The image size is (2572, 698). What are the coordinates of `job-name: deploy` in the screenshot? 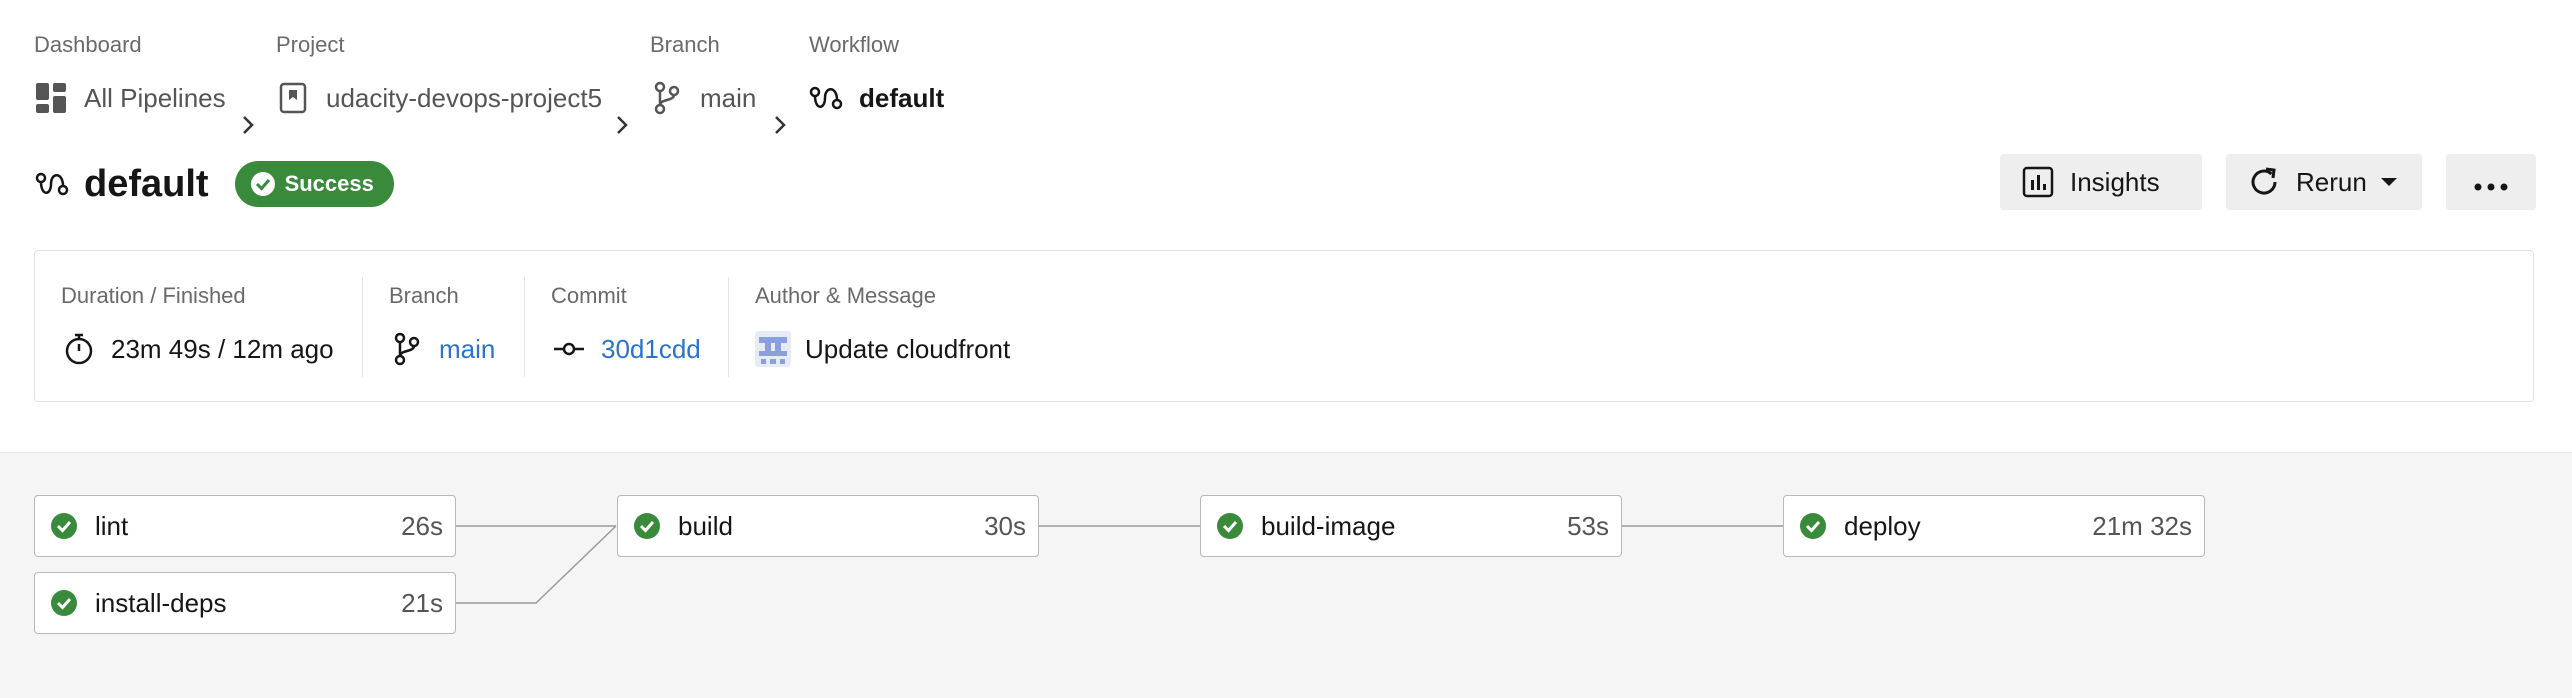 It's located at (1882, 525).